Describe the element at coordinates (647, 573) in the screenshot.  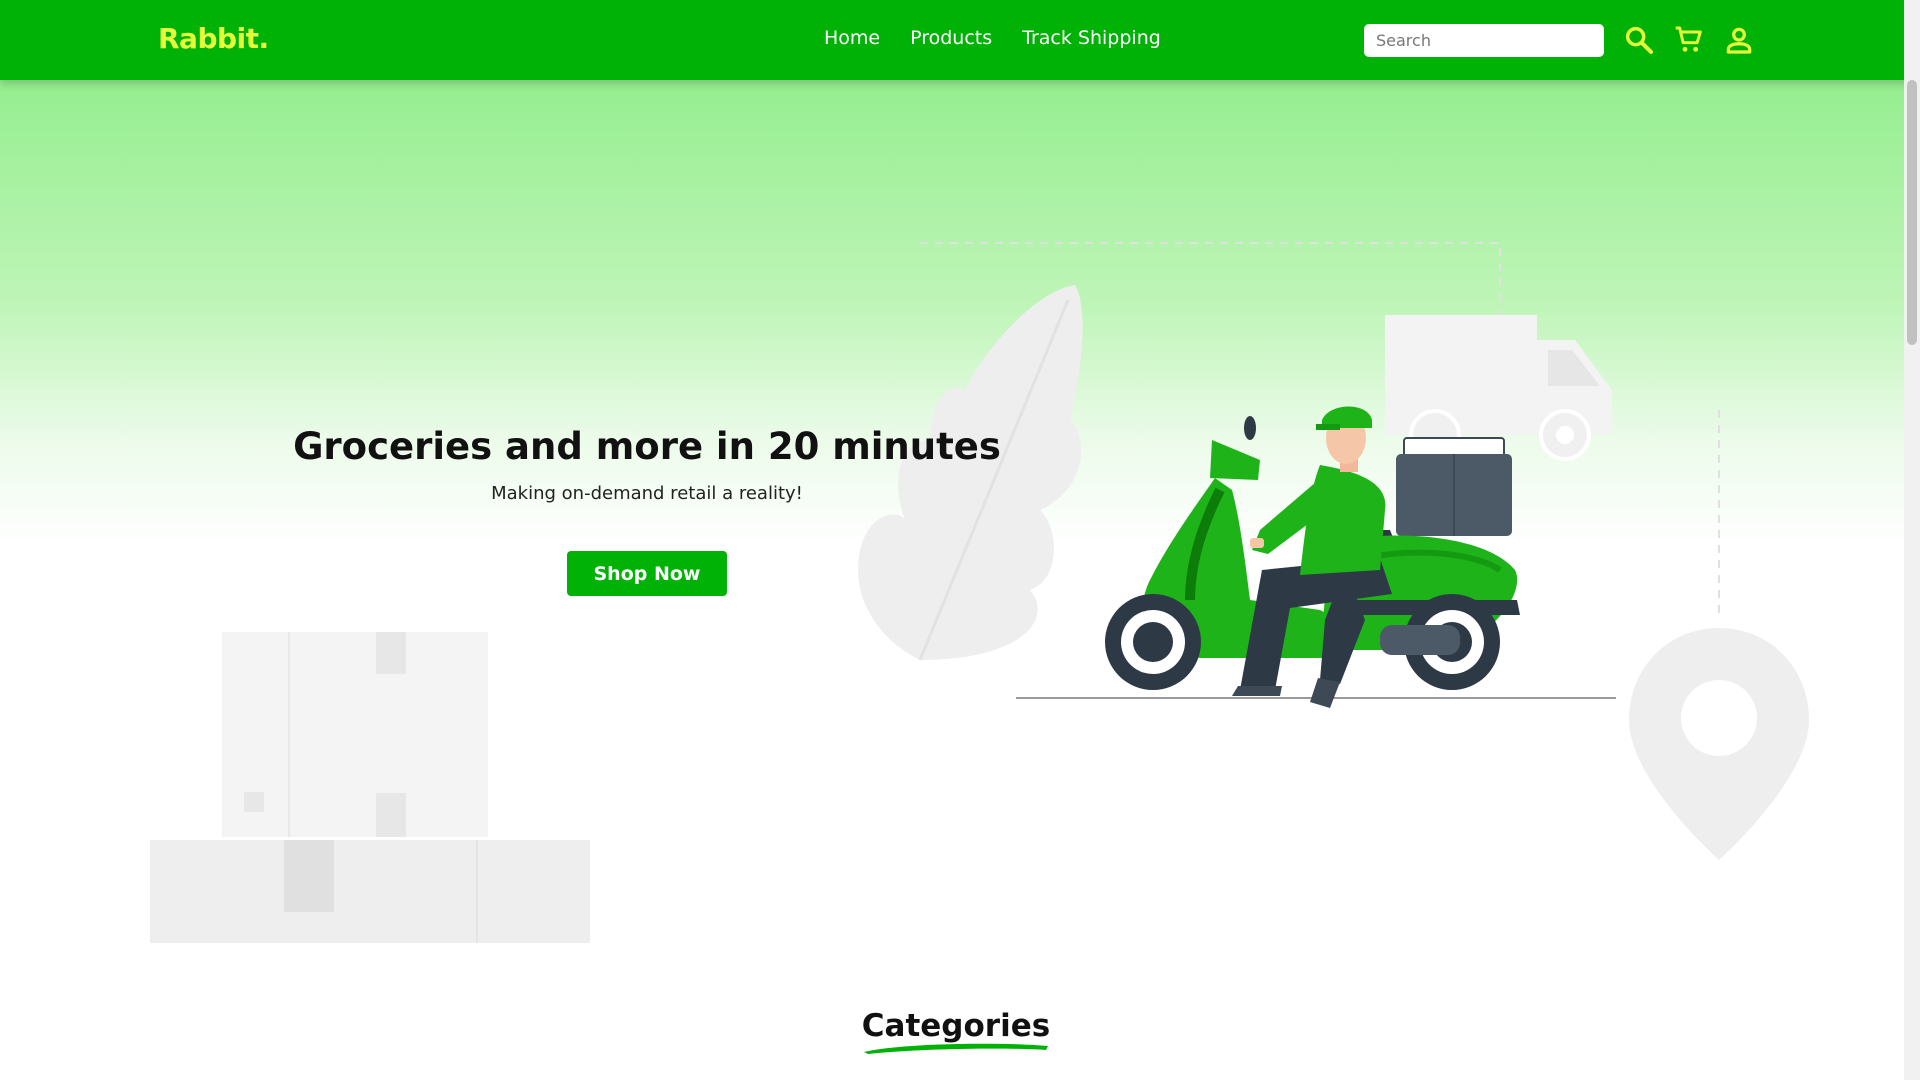
I see `shop-now-button: Shop Now` at that location.